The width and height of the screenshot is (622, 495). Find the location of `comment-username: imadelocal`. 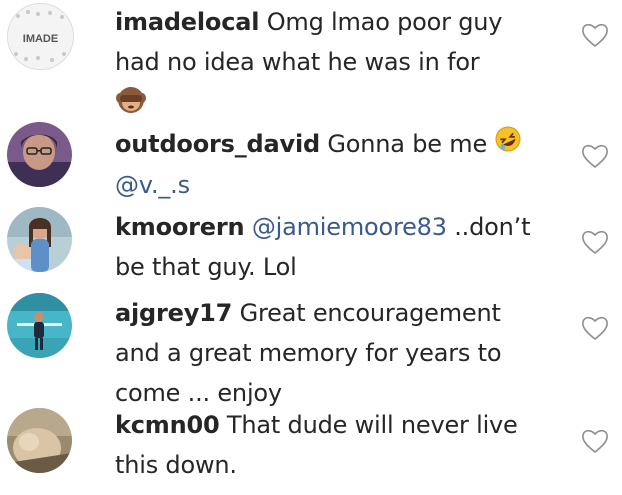

comment-username: imadelocal is located at coordinates (187, 22).